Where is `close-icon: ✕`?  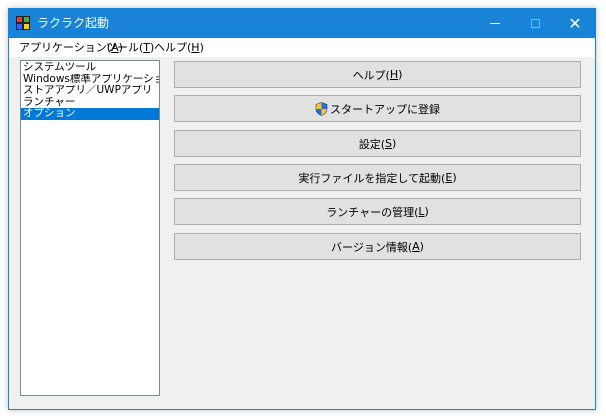 close-icon: ✕ is located at coordinates (575, 23).